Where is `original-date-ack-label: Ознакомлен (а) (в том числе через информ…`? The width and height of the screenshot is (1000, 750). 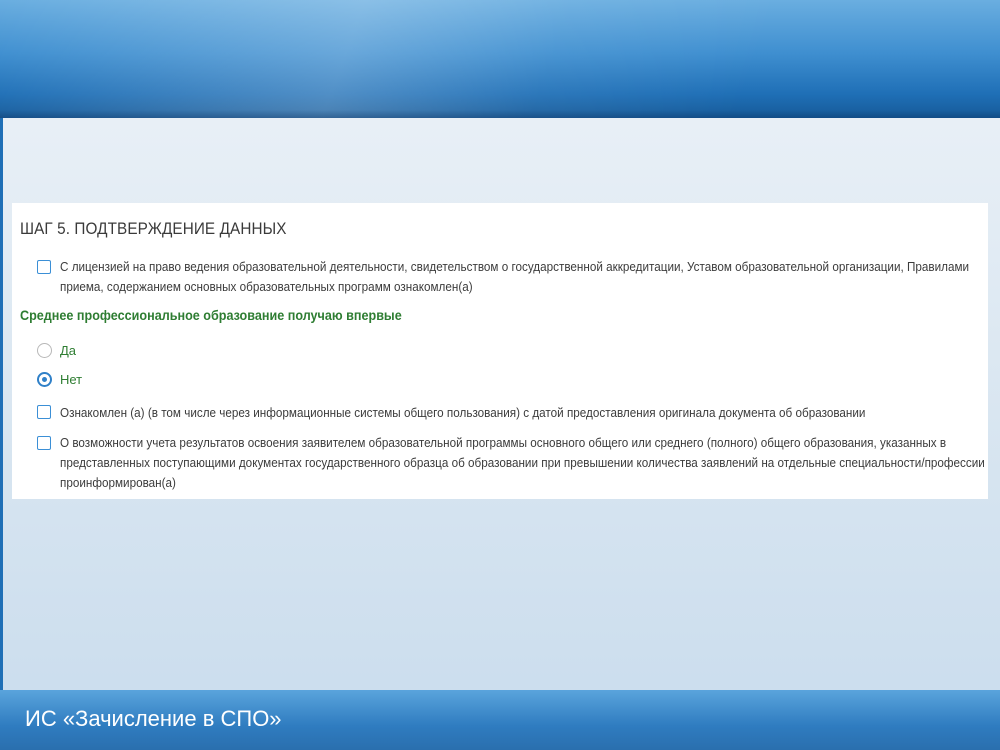
original-date-ack-label: Ознакомлен (а) (в том числе через информ… is located at coordinates (463, 412).